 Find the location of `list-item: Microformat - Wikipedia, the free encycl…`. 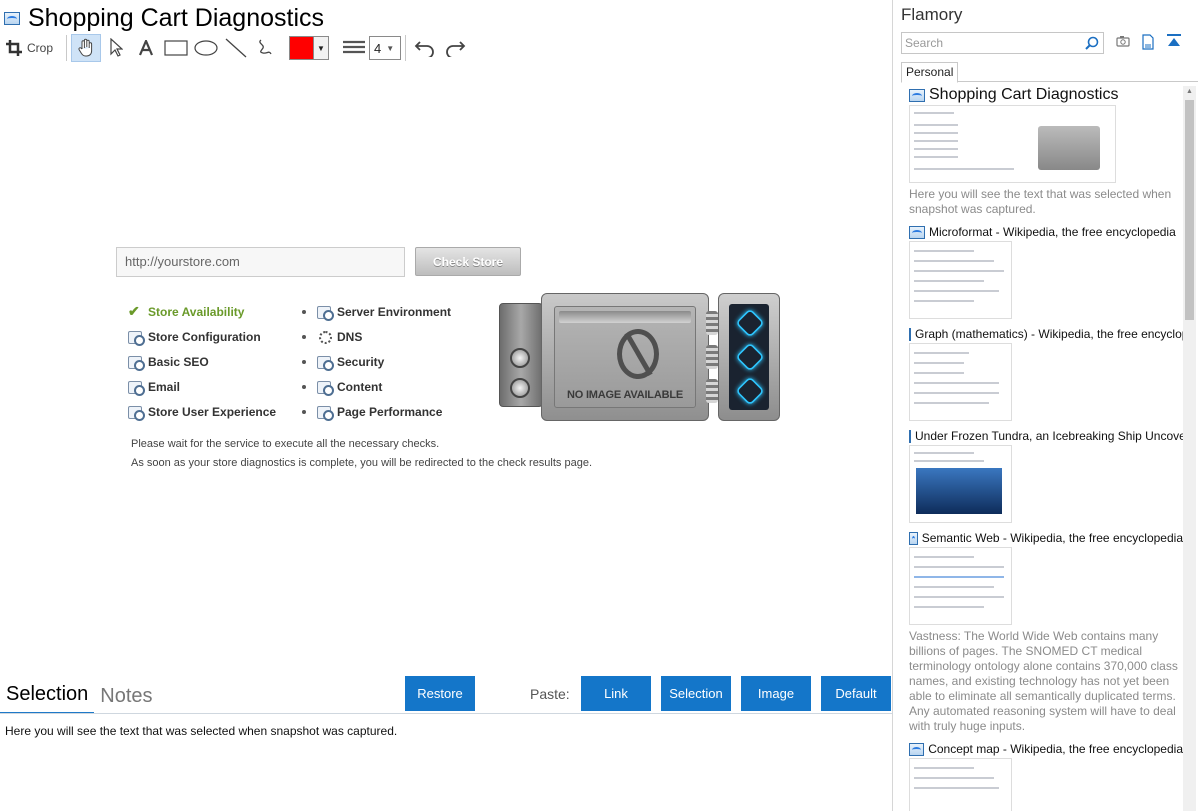

list-item: Microformat - Wikipedia, the free encycl… is located at coordinates (1046, 271).